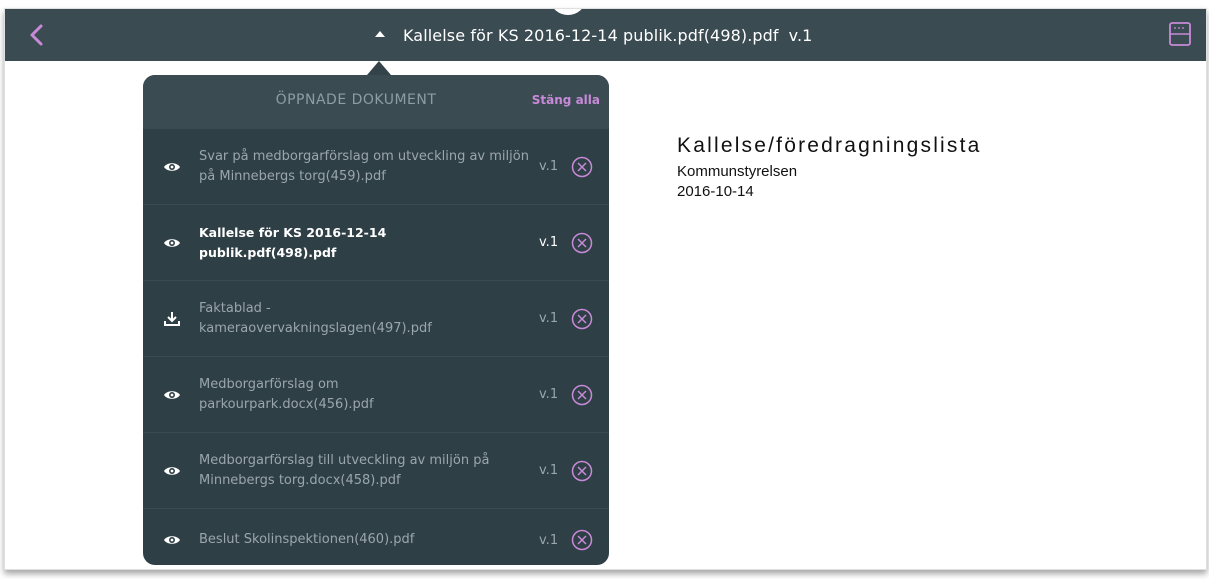 Image resolution: width=1209 pixels, height=579 pixels. What do you see at coordinates (307, 539) in the screenshot?
I see `document-name: Beslut Skolinspektionen(460).pdf` at bounding box center [307, 539].